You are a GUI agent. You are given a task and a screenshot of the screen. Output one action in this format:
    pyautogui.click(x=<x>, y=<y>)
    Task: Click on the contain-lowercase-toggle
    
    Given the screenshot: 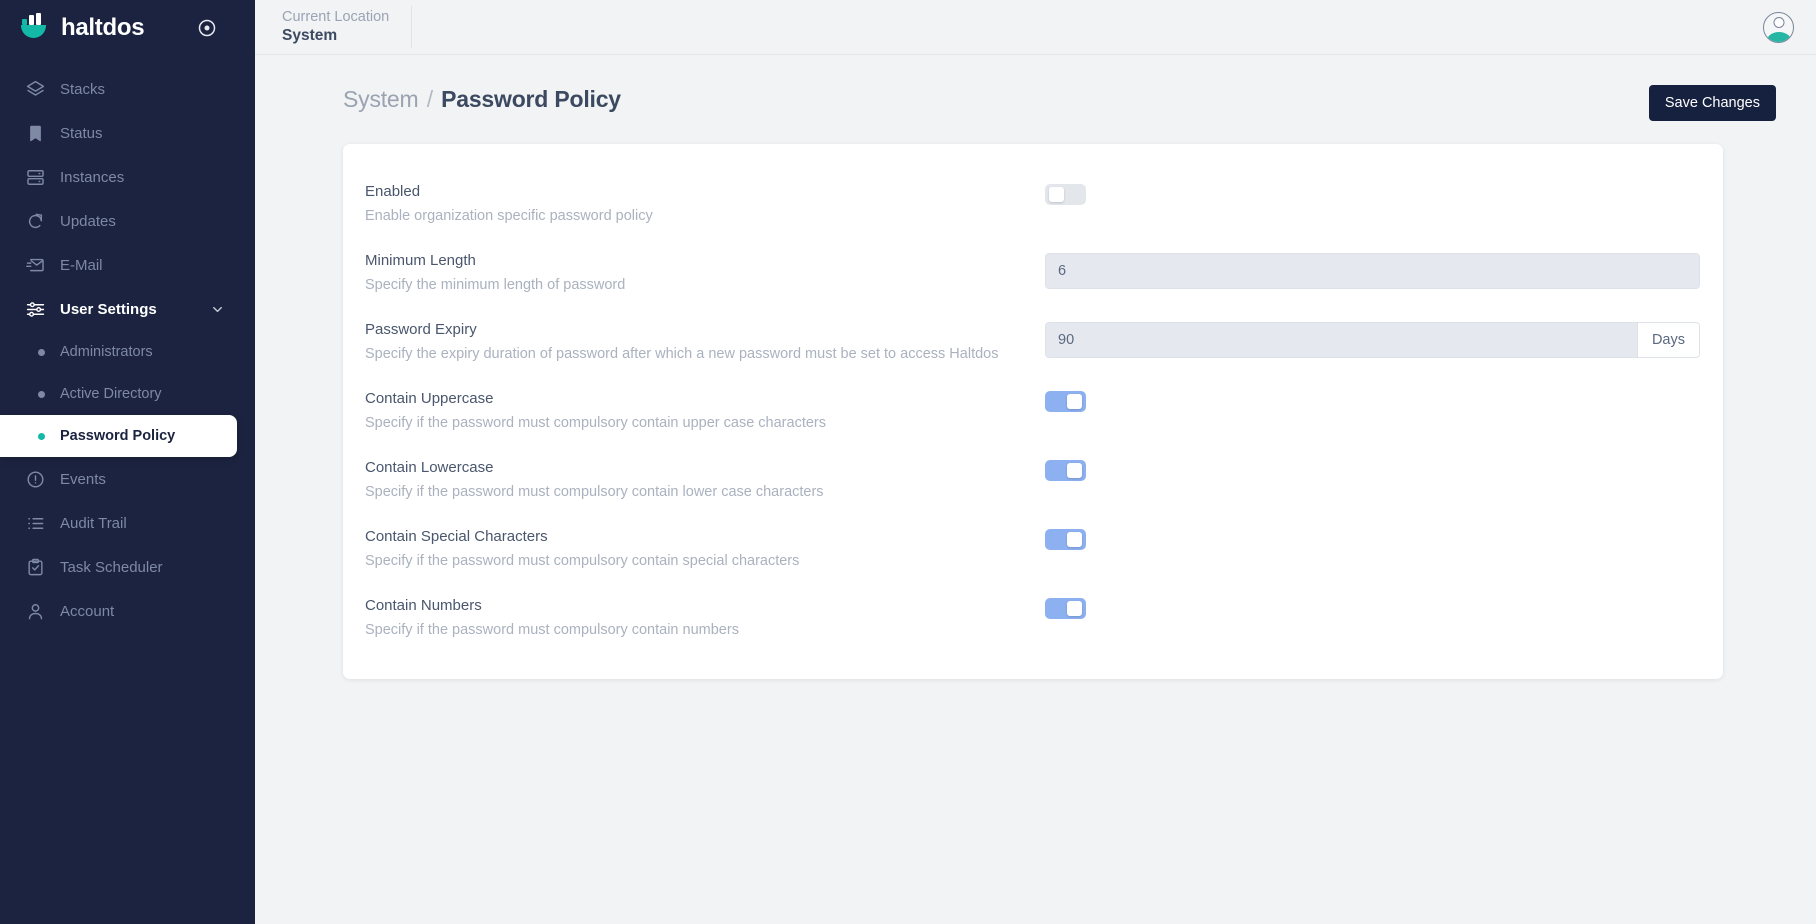 What is the action you would take?
    pyautogui.click(x=1065, y=470)
    